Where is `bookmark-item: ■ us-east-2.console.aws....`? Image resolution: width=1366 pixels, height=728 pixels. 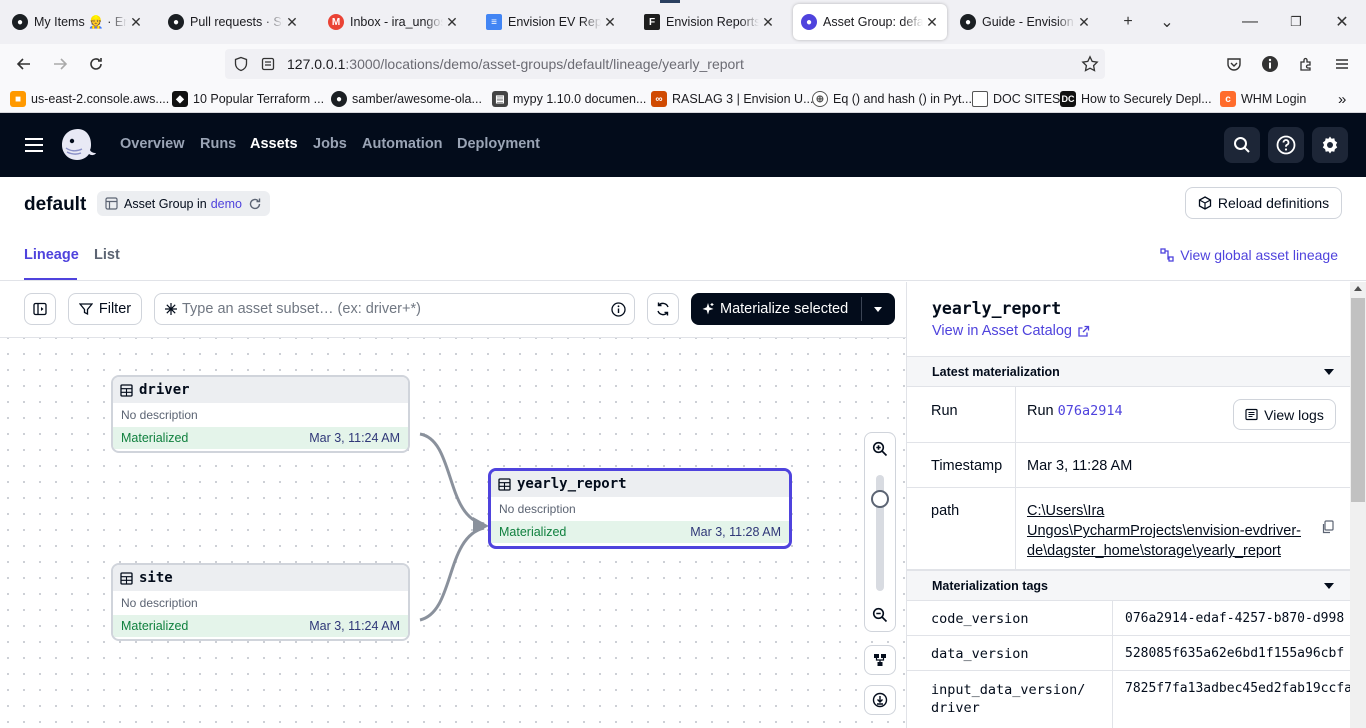
bookmark-item: ■ us-east-2.console.aws.... is located at coordinates (89, 99).